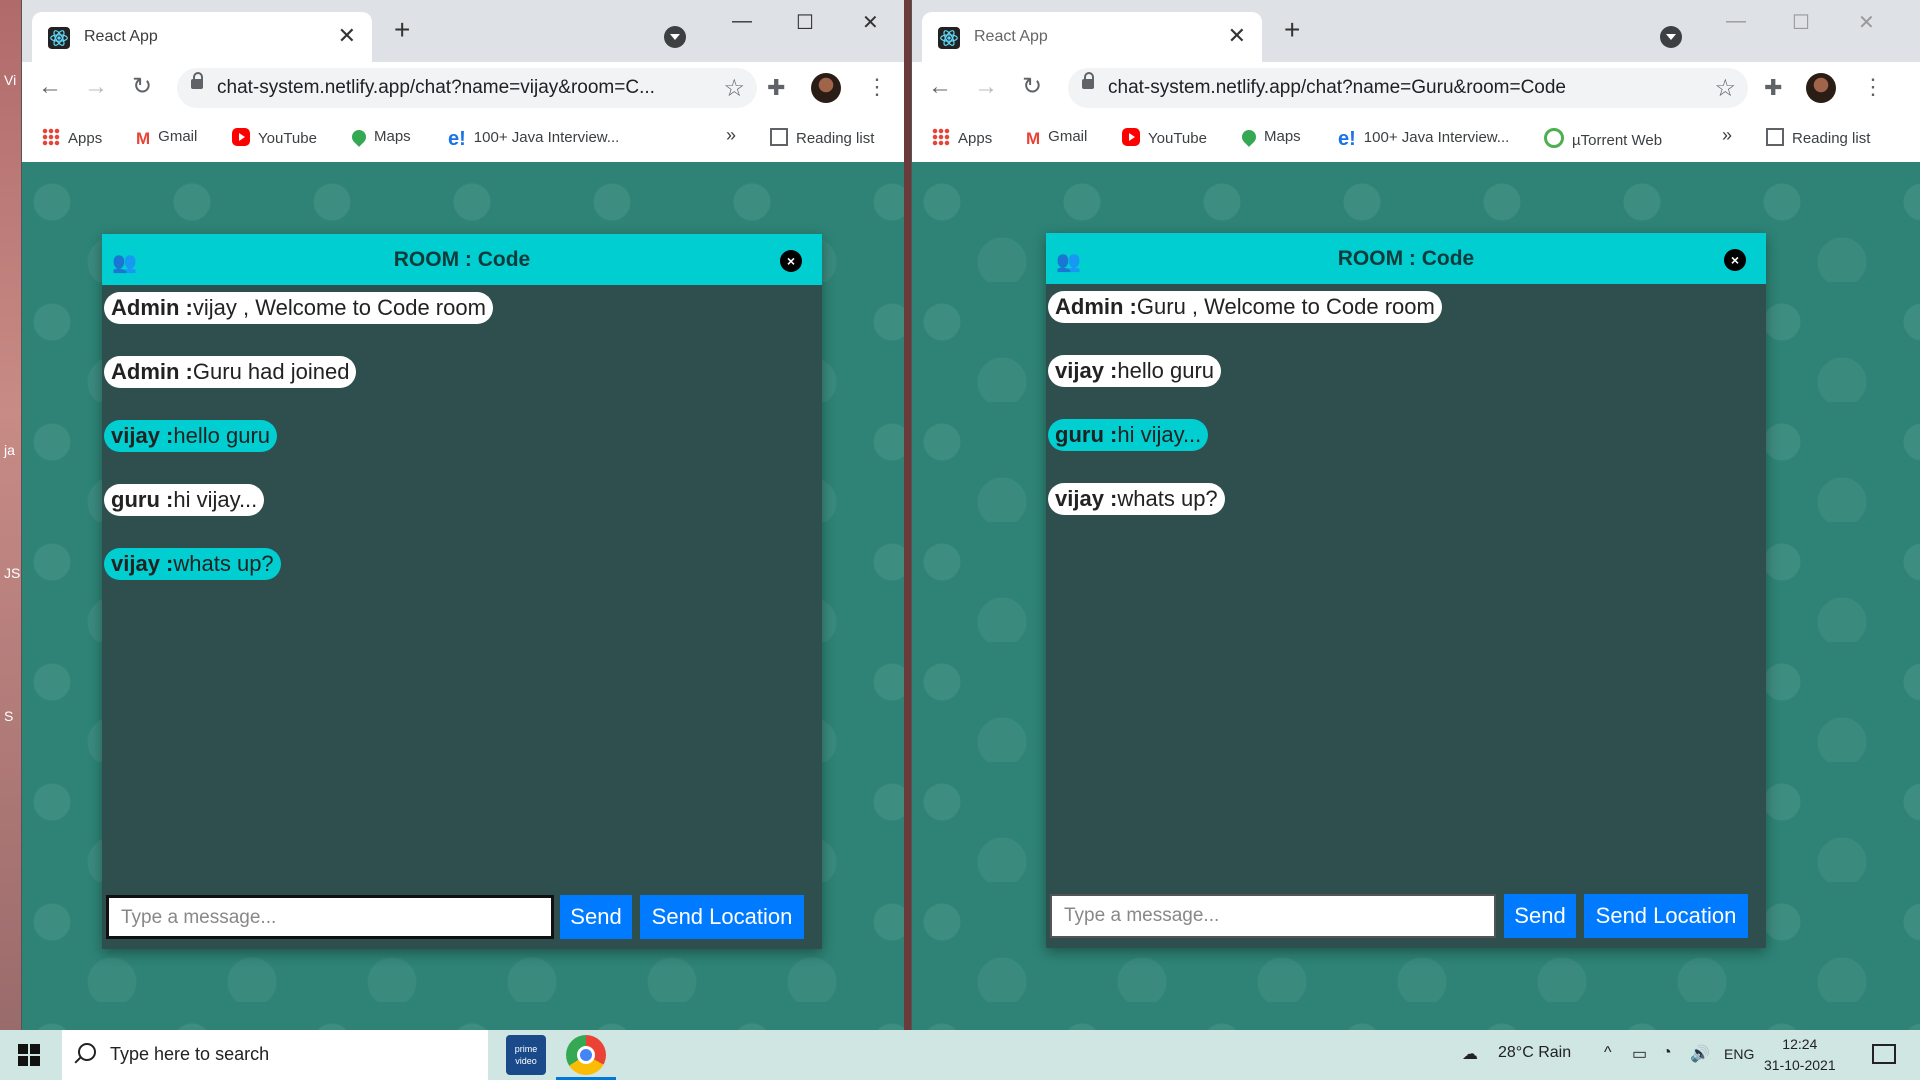 The image size is (1920, 1080). I want to click on language-indicator: ENG, so click(1739, 1054).